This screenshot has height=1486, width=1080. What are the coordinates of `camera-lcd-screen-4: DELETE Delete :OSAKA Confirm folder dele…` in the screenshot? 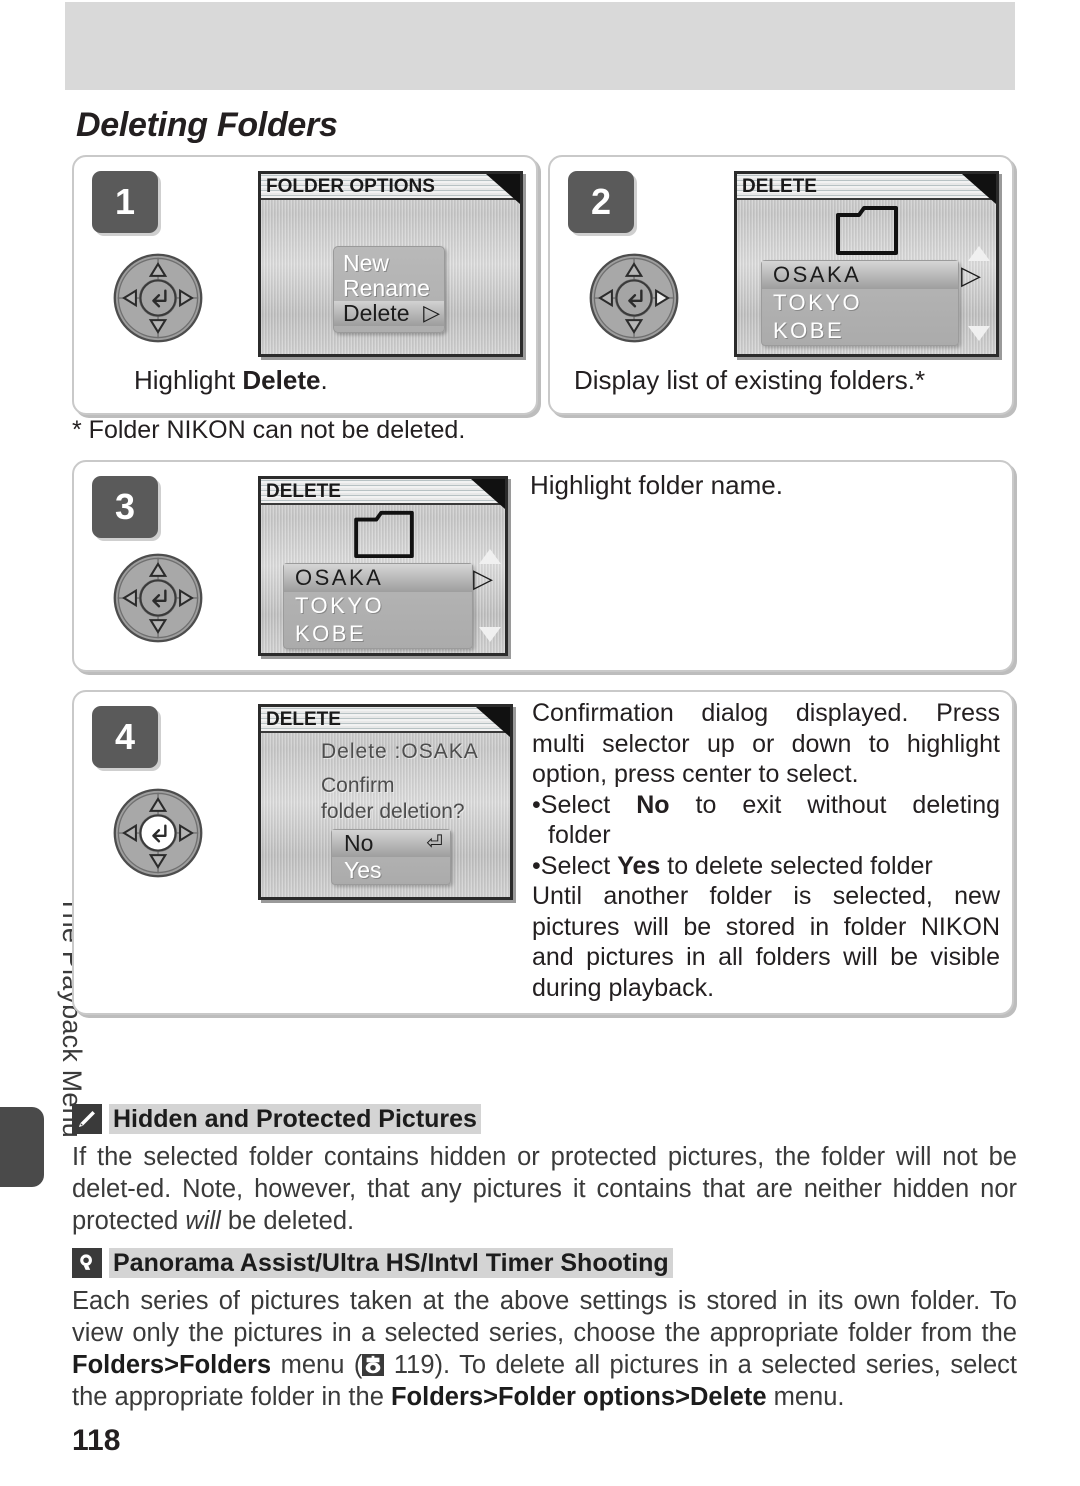 It's located at (385, 802).